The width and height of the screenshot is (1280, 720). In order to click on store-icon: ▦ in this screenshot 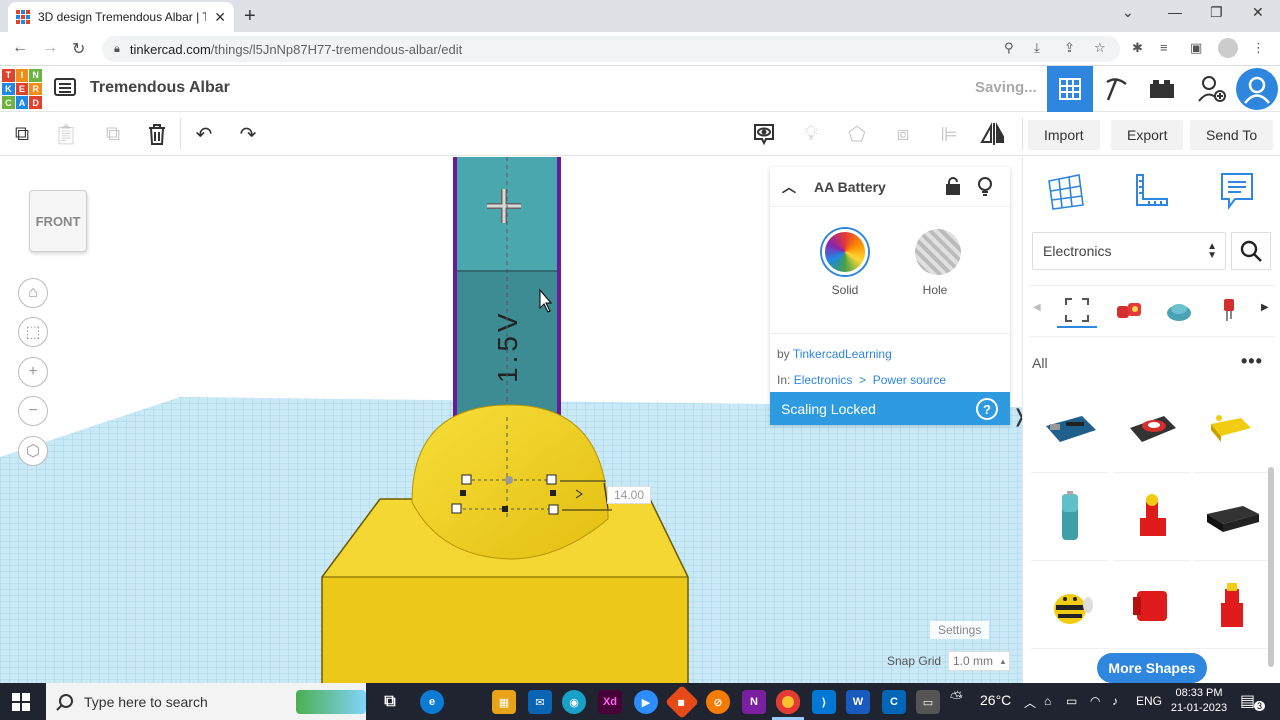, I will do `click(504, 702)`.